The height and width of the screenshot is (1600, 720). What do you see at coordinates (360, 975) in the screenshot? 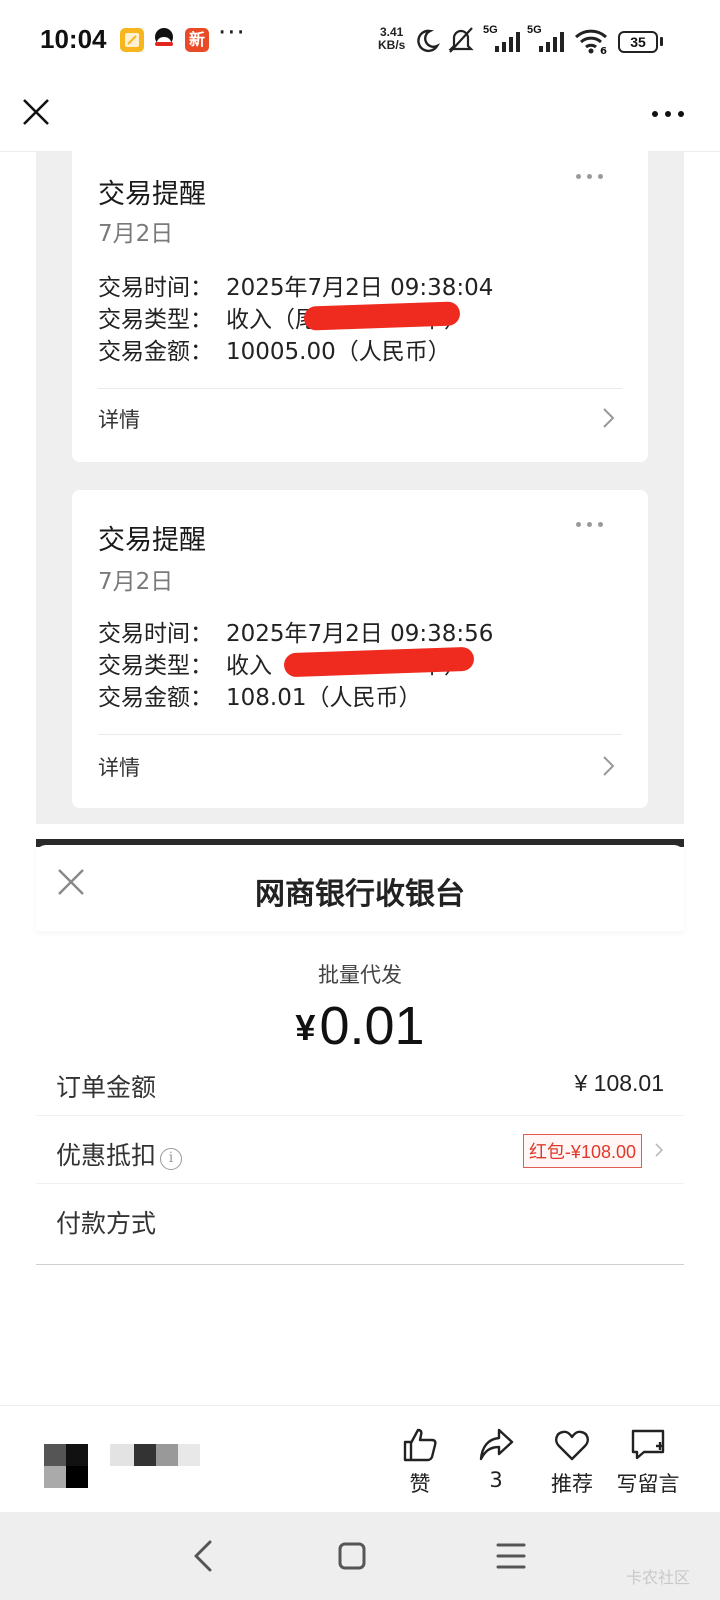
I see `payment-subtitle: 批量代发` at bounding box center [360, 975].